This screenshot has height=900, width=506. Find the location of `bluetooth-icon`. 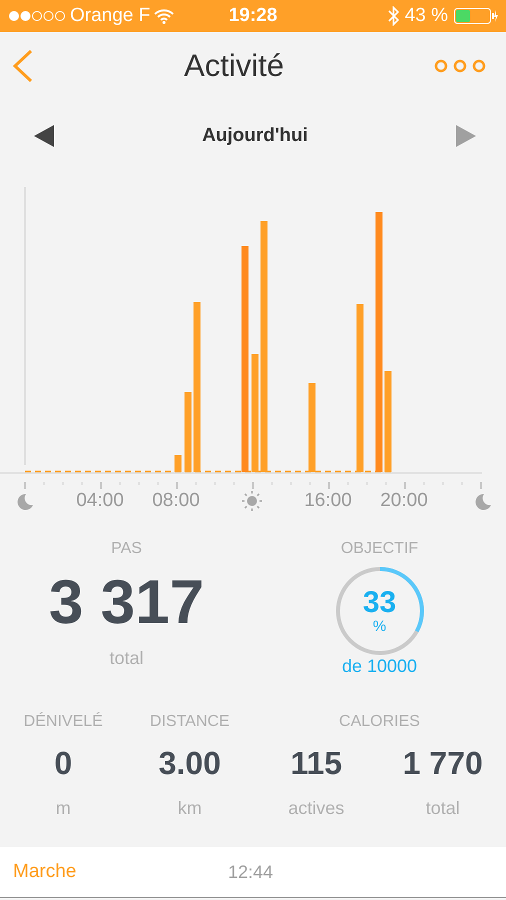

bluetooth-icon is located at coordinates (393, 16).